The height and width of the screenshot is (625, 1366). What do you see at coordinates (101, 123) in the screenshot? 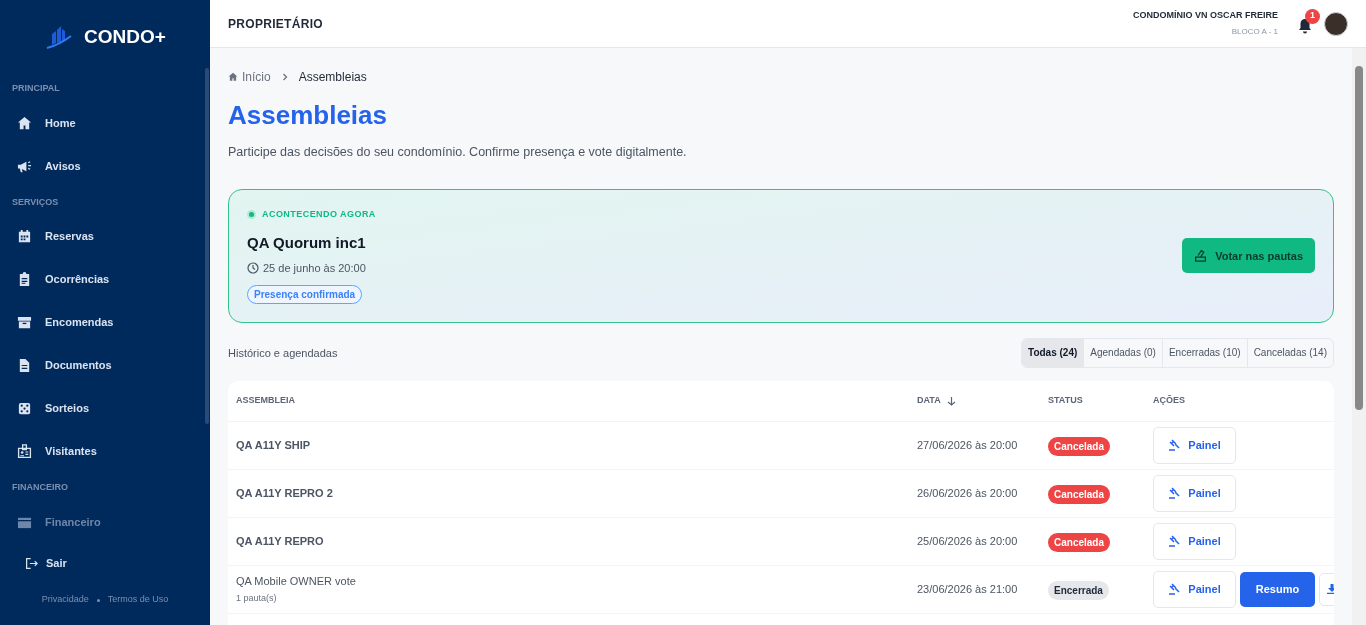
I see `sidebar-item: Home` at bounding box center [101, 123].